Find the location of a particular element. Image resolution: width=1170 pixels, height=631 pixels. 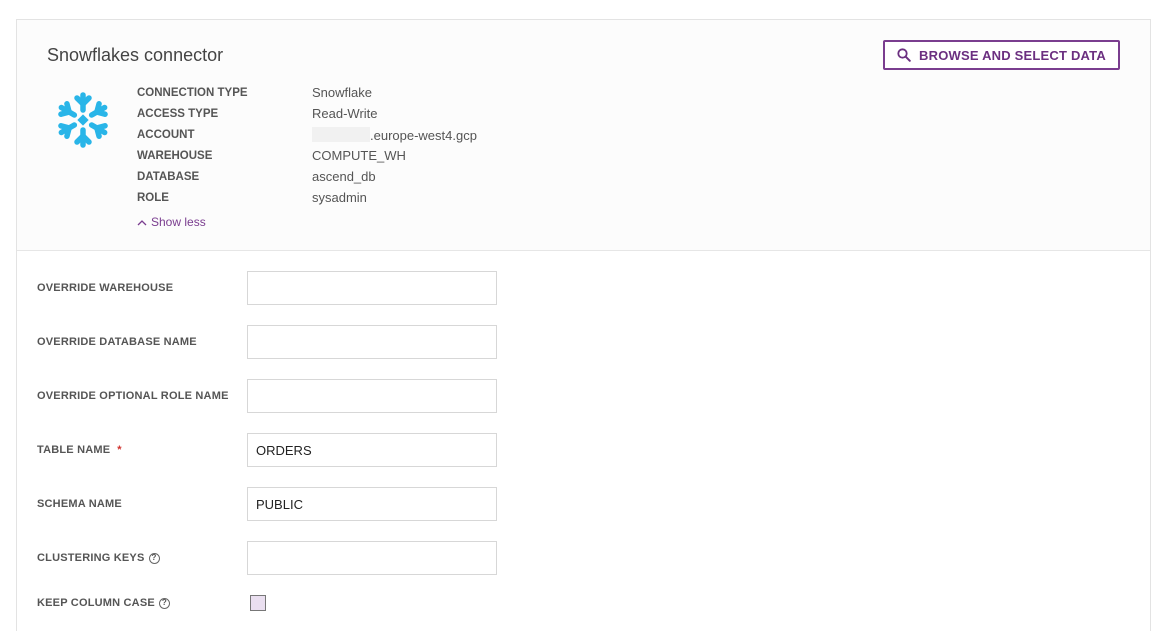

detail-key: WAREHOUSE is located at coordinates (175, 156).